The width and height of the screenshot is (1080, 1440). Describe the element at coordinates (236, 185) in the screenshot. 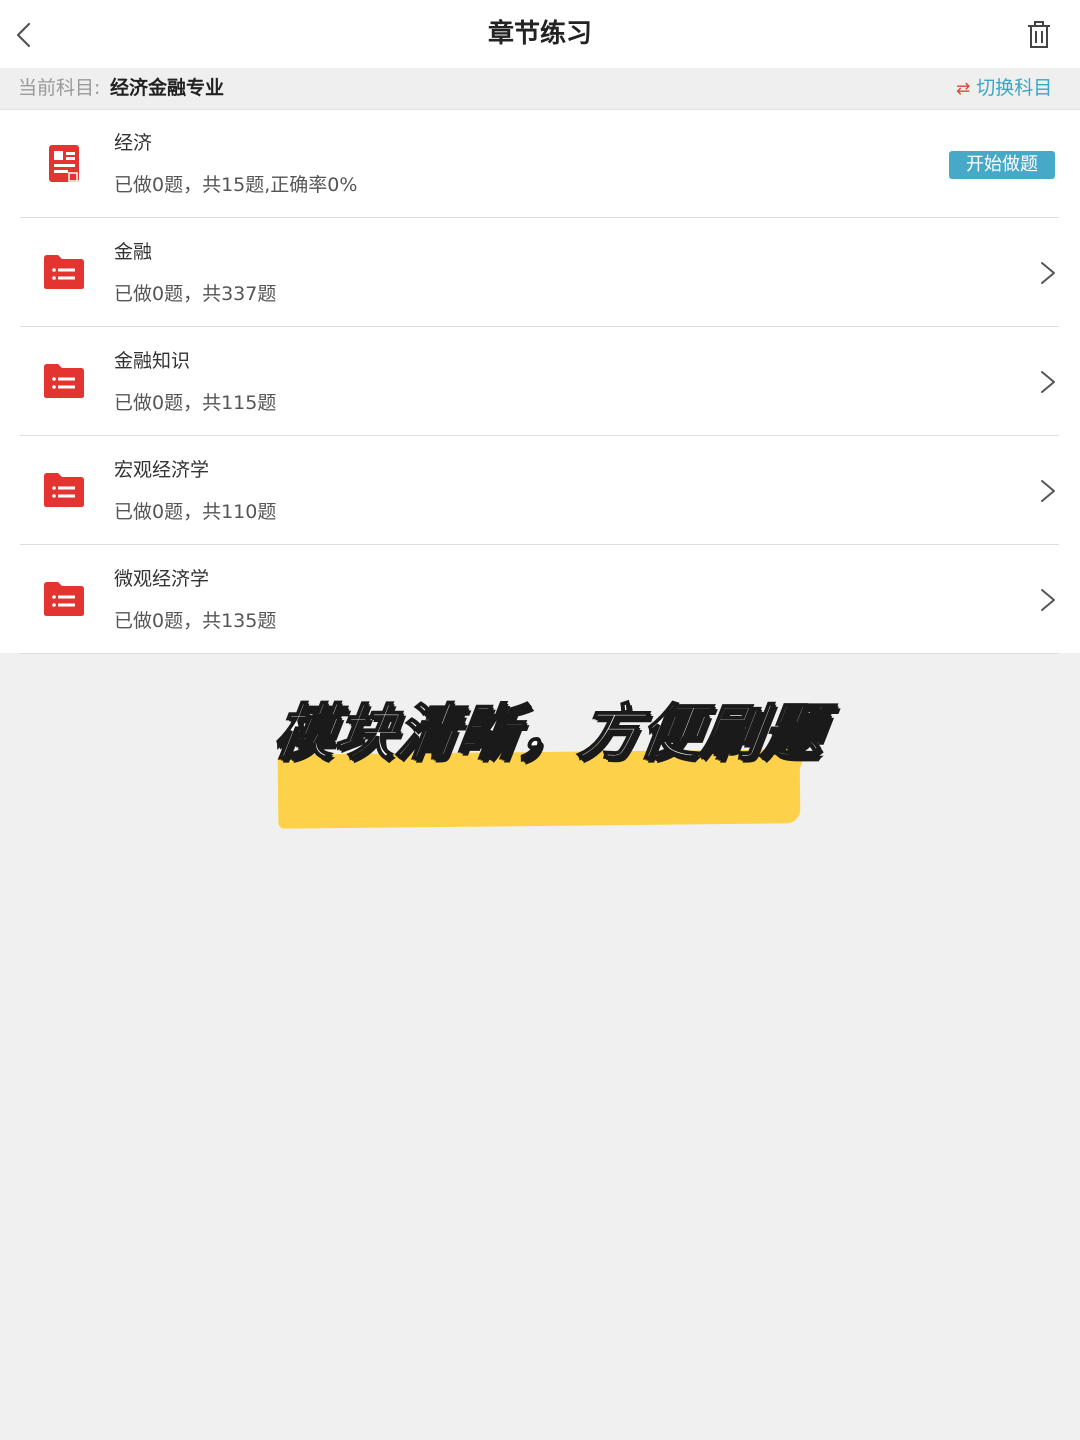

I see `chapter-stats: 已做0题，共15题,正确率0%` at that location.